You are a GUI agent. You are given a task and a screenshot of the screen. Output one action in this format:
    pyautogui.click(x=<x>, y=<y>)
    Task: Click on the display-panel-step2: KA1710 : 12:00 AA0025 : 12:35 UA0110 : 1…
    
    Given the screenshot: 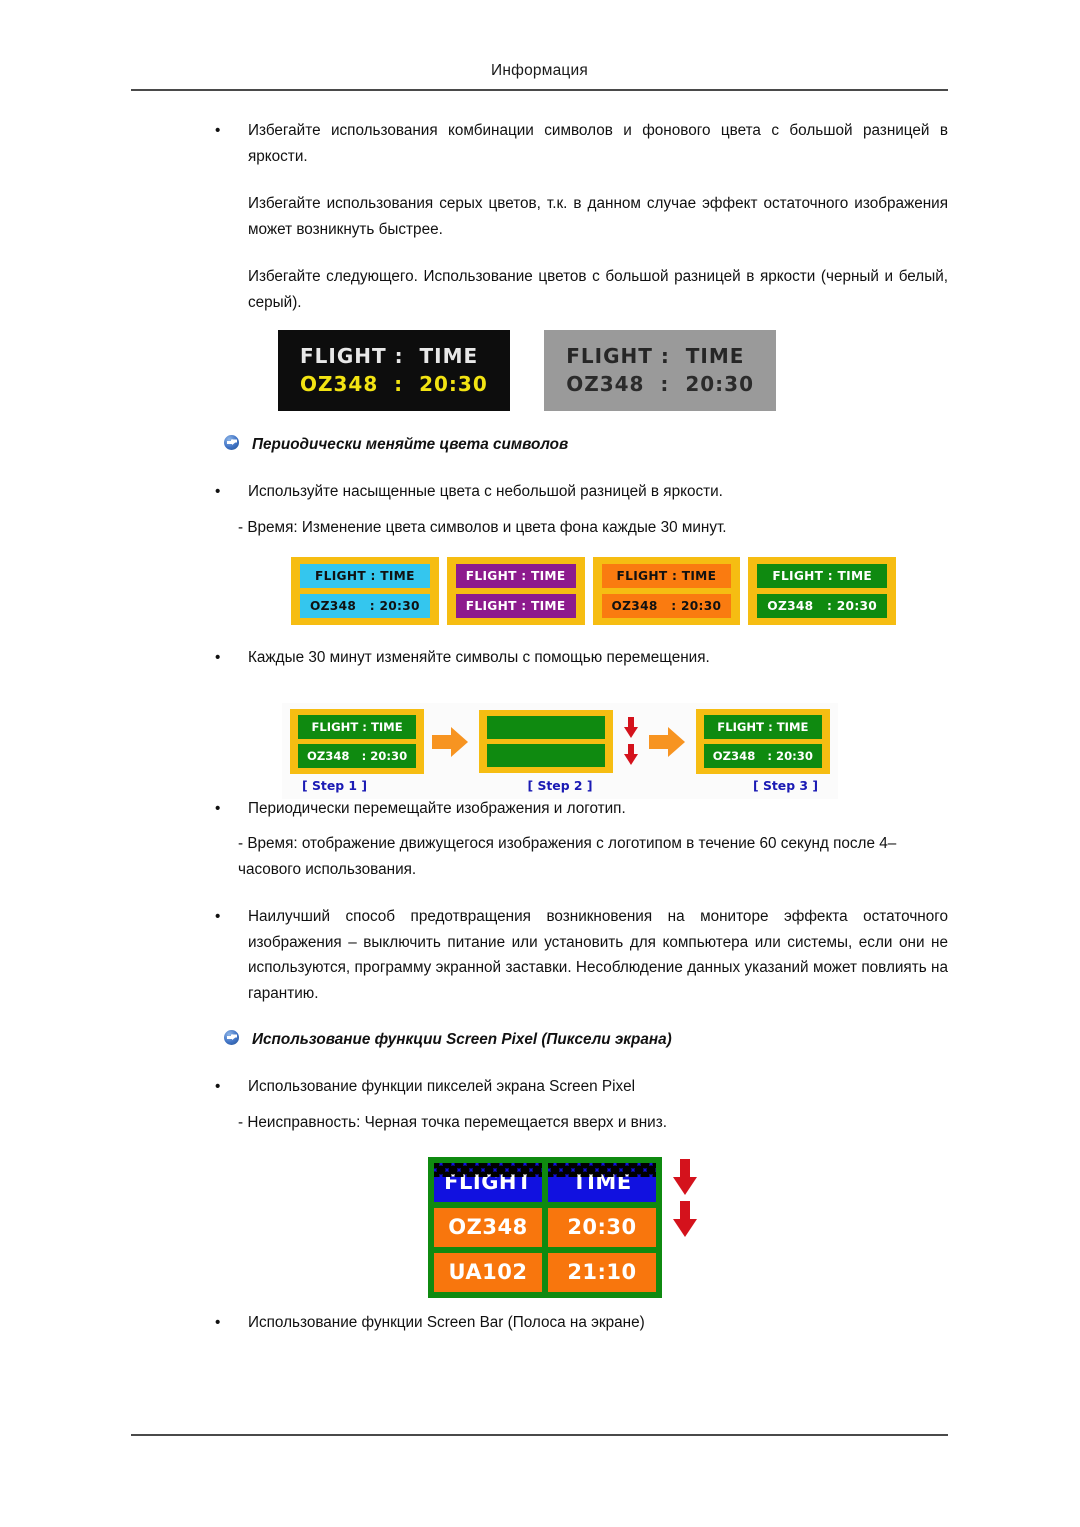 What is the action you would take?
    pyautogui.click(x=545, y=741)
    